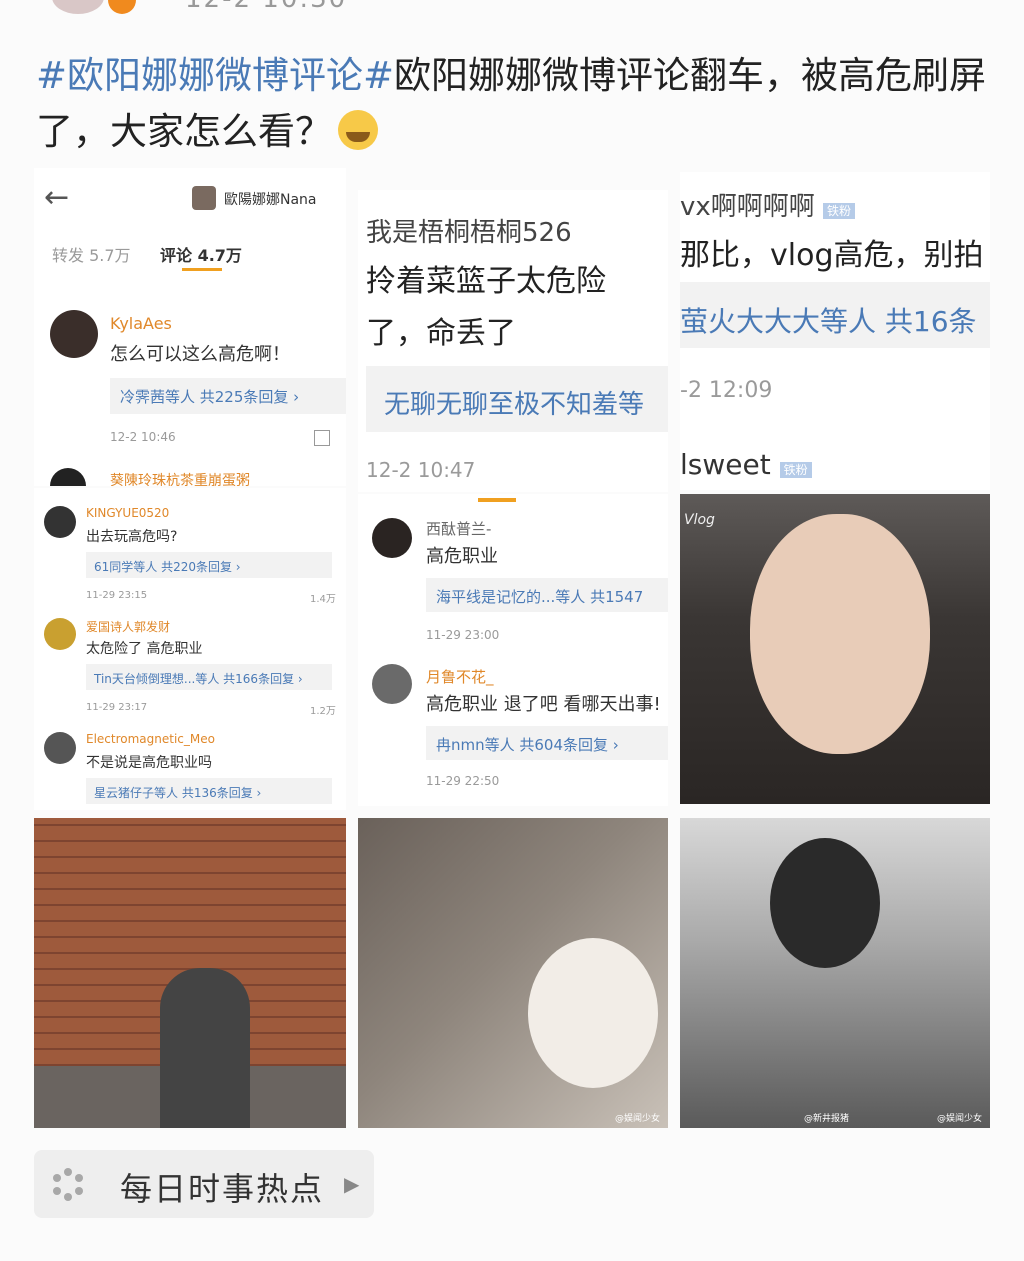 This screenshot has width=1024, height=1261. I want to click on share-icon, so click(322, 438).